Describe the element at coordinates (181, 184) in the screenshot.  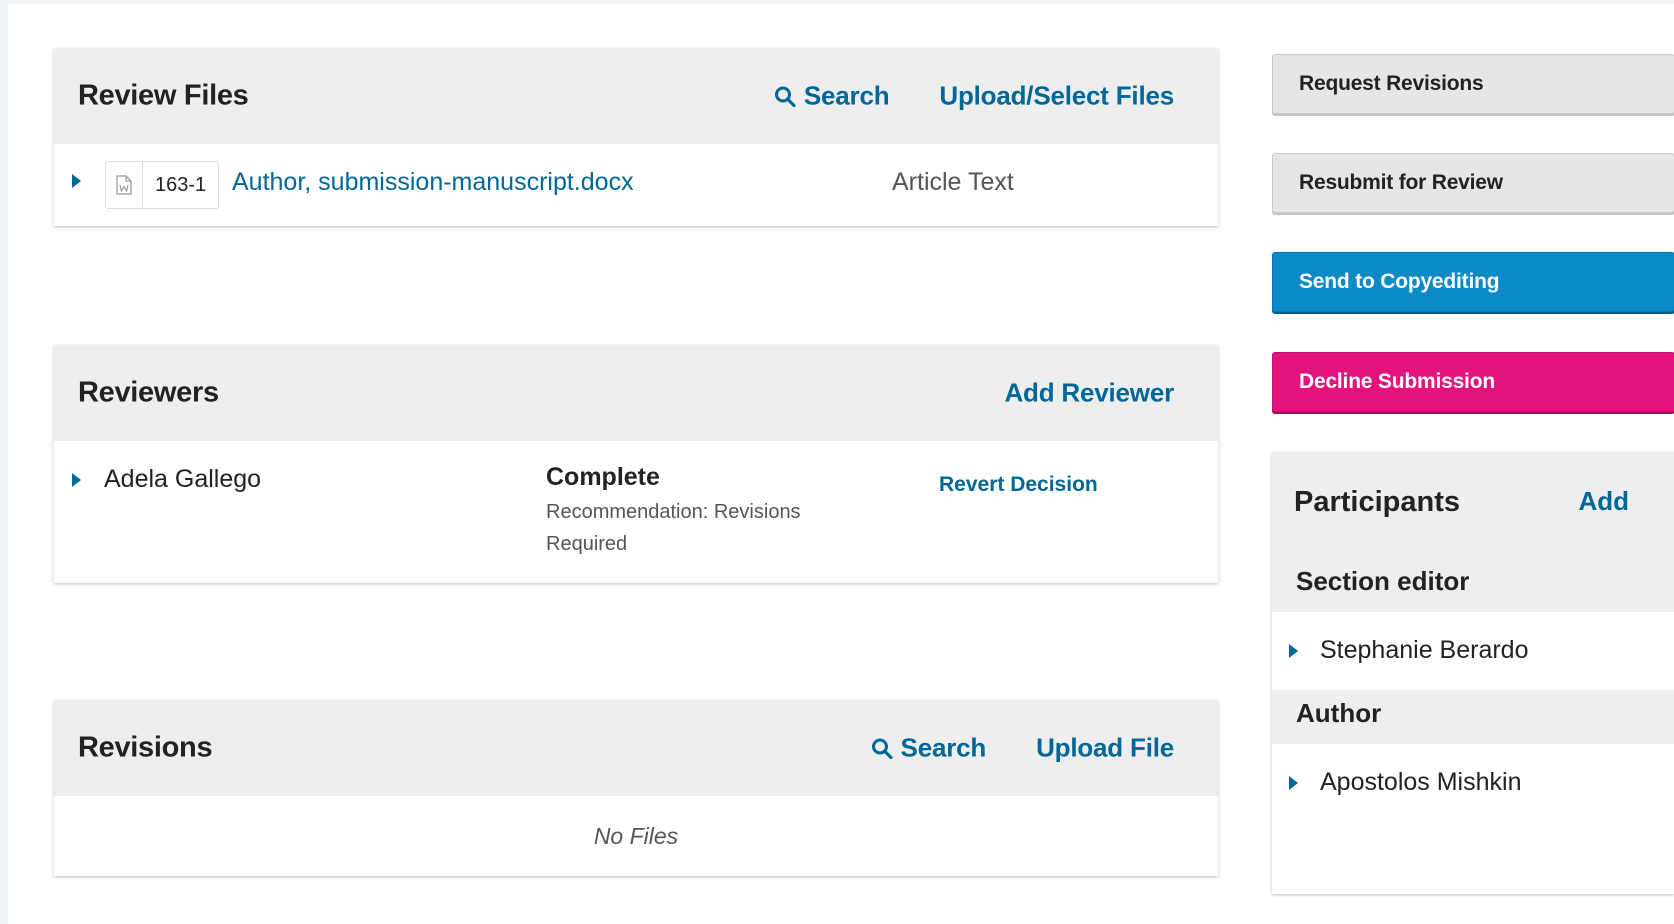
I see `file-id: 163-1` at that location.